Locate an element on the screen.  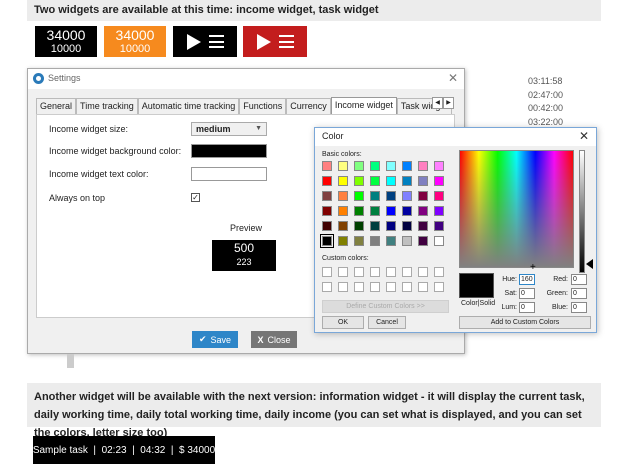
green-input: 0 is located at coordinates (579, 293).